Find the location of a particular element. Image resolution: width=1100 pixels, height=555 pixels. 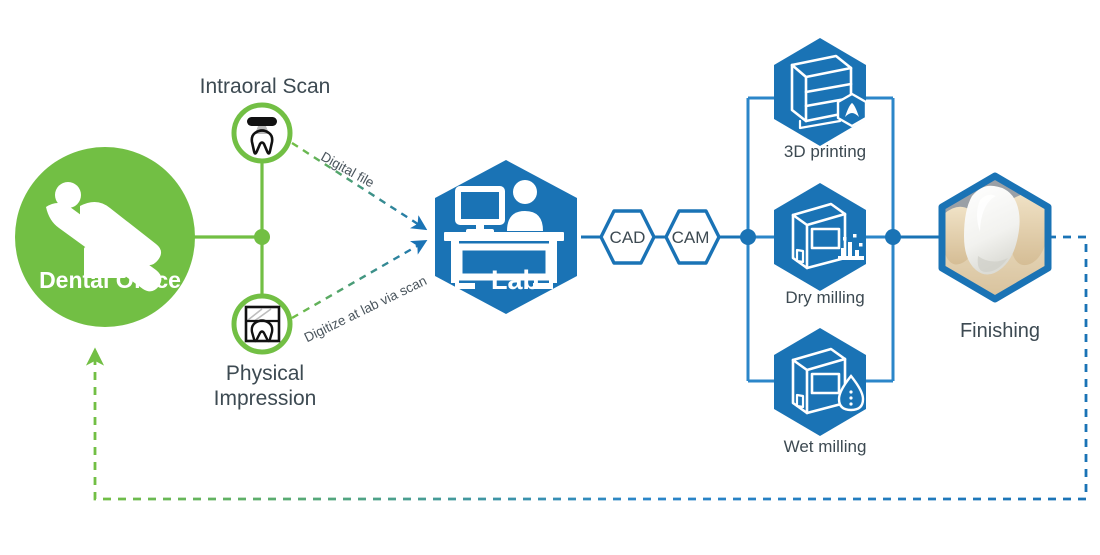

cam-label: CAM is located at coordinates (690, 237).